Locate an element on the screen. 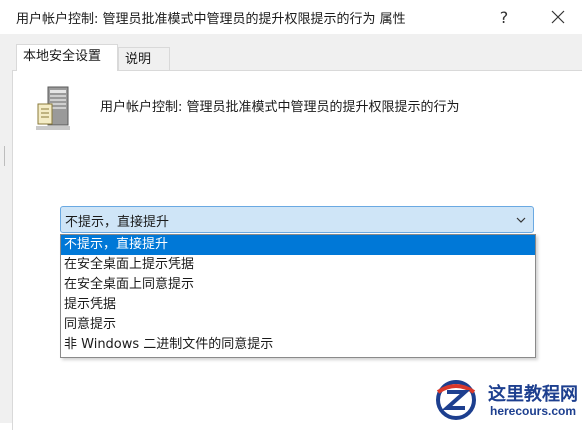  setting-dropdown: 不提示，直接提升 is located at coordinates (297, 219).